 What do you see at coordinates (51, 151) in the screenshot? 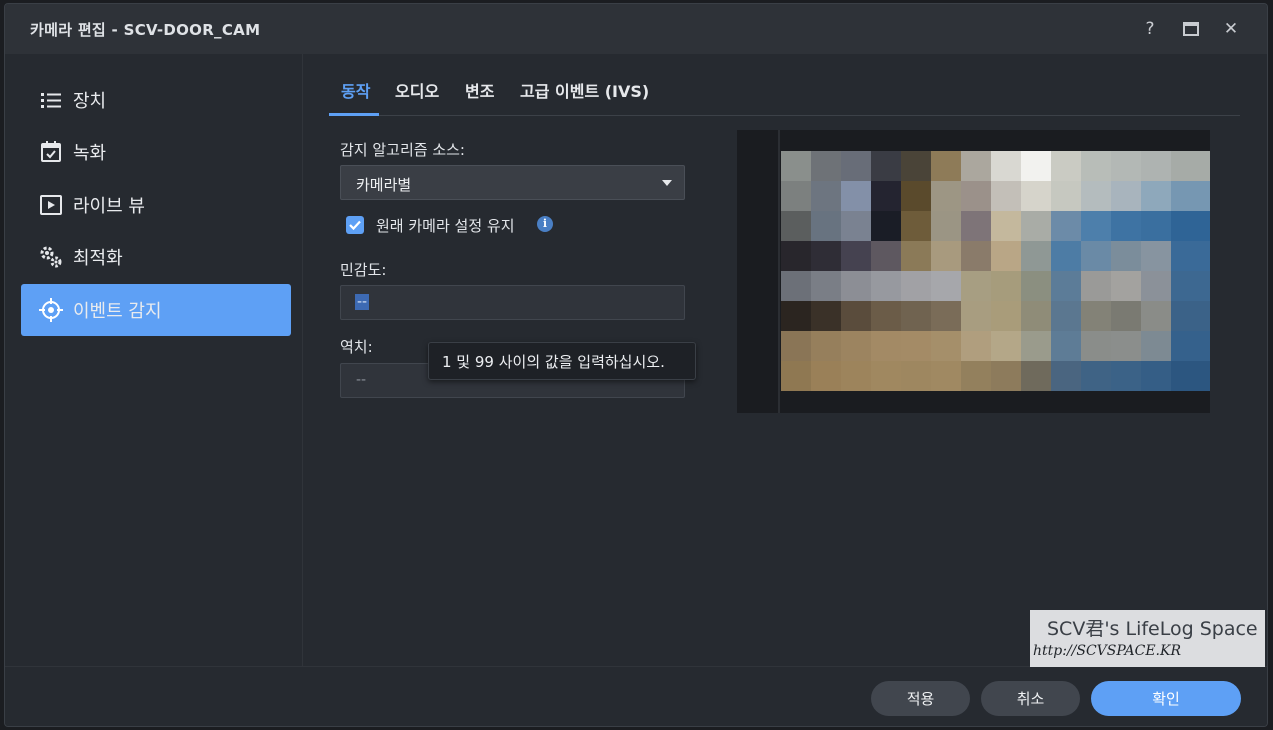
I see `calendar-check-icon` at bounding box center [51, 151].